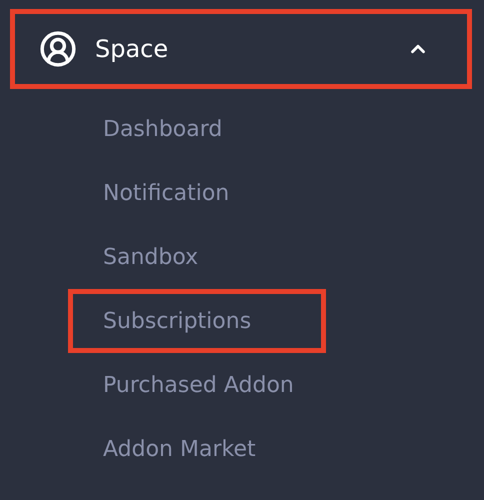  What do you see at coordinates (183, 129) in the screenshot?
I see `menu-item: Dashboard` at bounding box center [183, 129].